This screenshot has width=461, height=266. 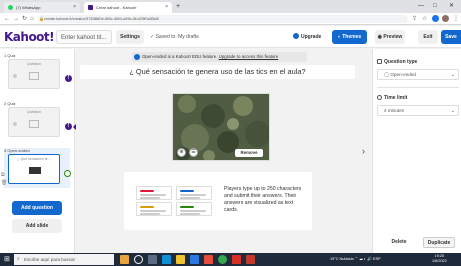 I want to click on profile-avatar, so click(x=445, y=18).